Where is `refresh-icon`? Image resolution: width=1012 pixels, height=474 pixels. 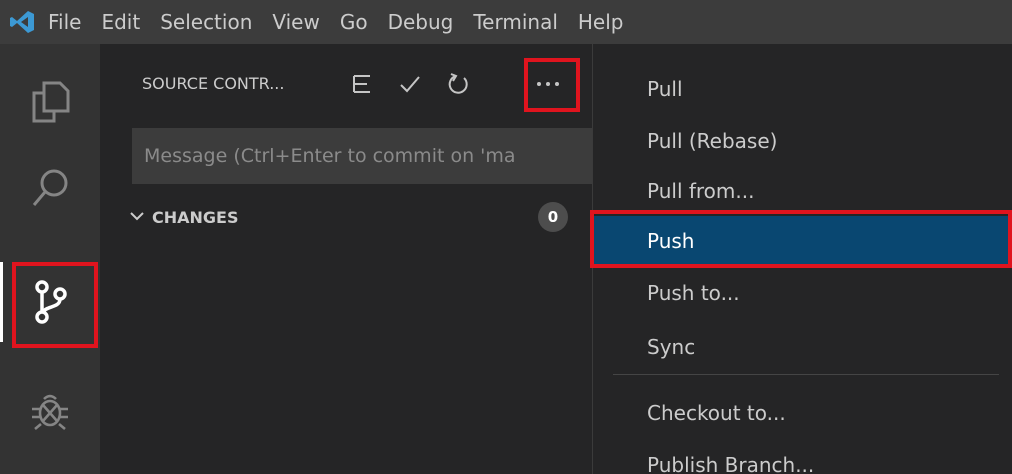
refresh-icon is located at coordinates (458, 84).